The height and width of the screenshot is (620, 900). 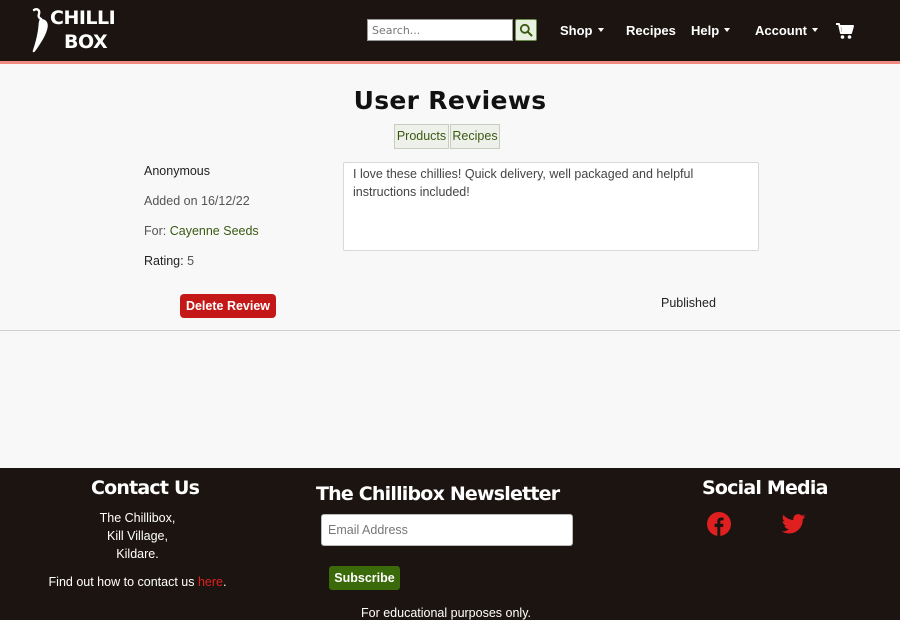 What do you see at coordinates (224, 582) in the screenshot?
I see `contact-period: .` at bounding box center [224, 582].